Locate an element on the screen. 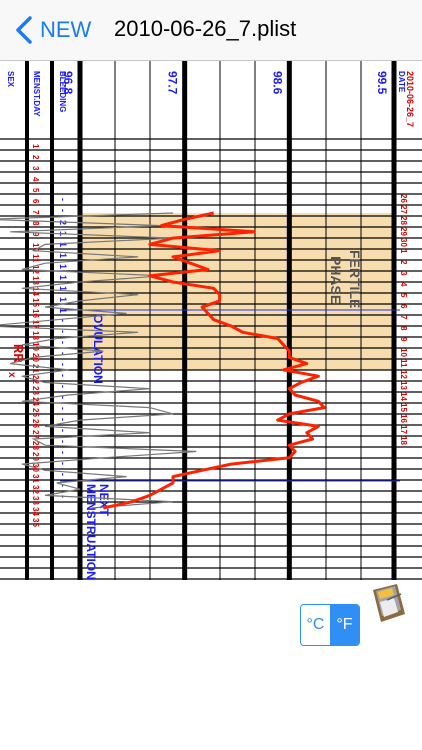  menst-day-value: 11 is located at coordinates (35, 258).